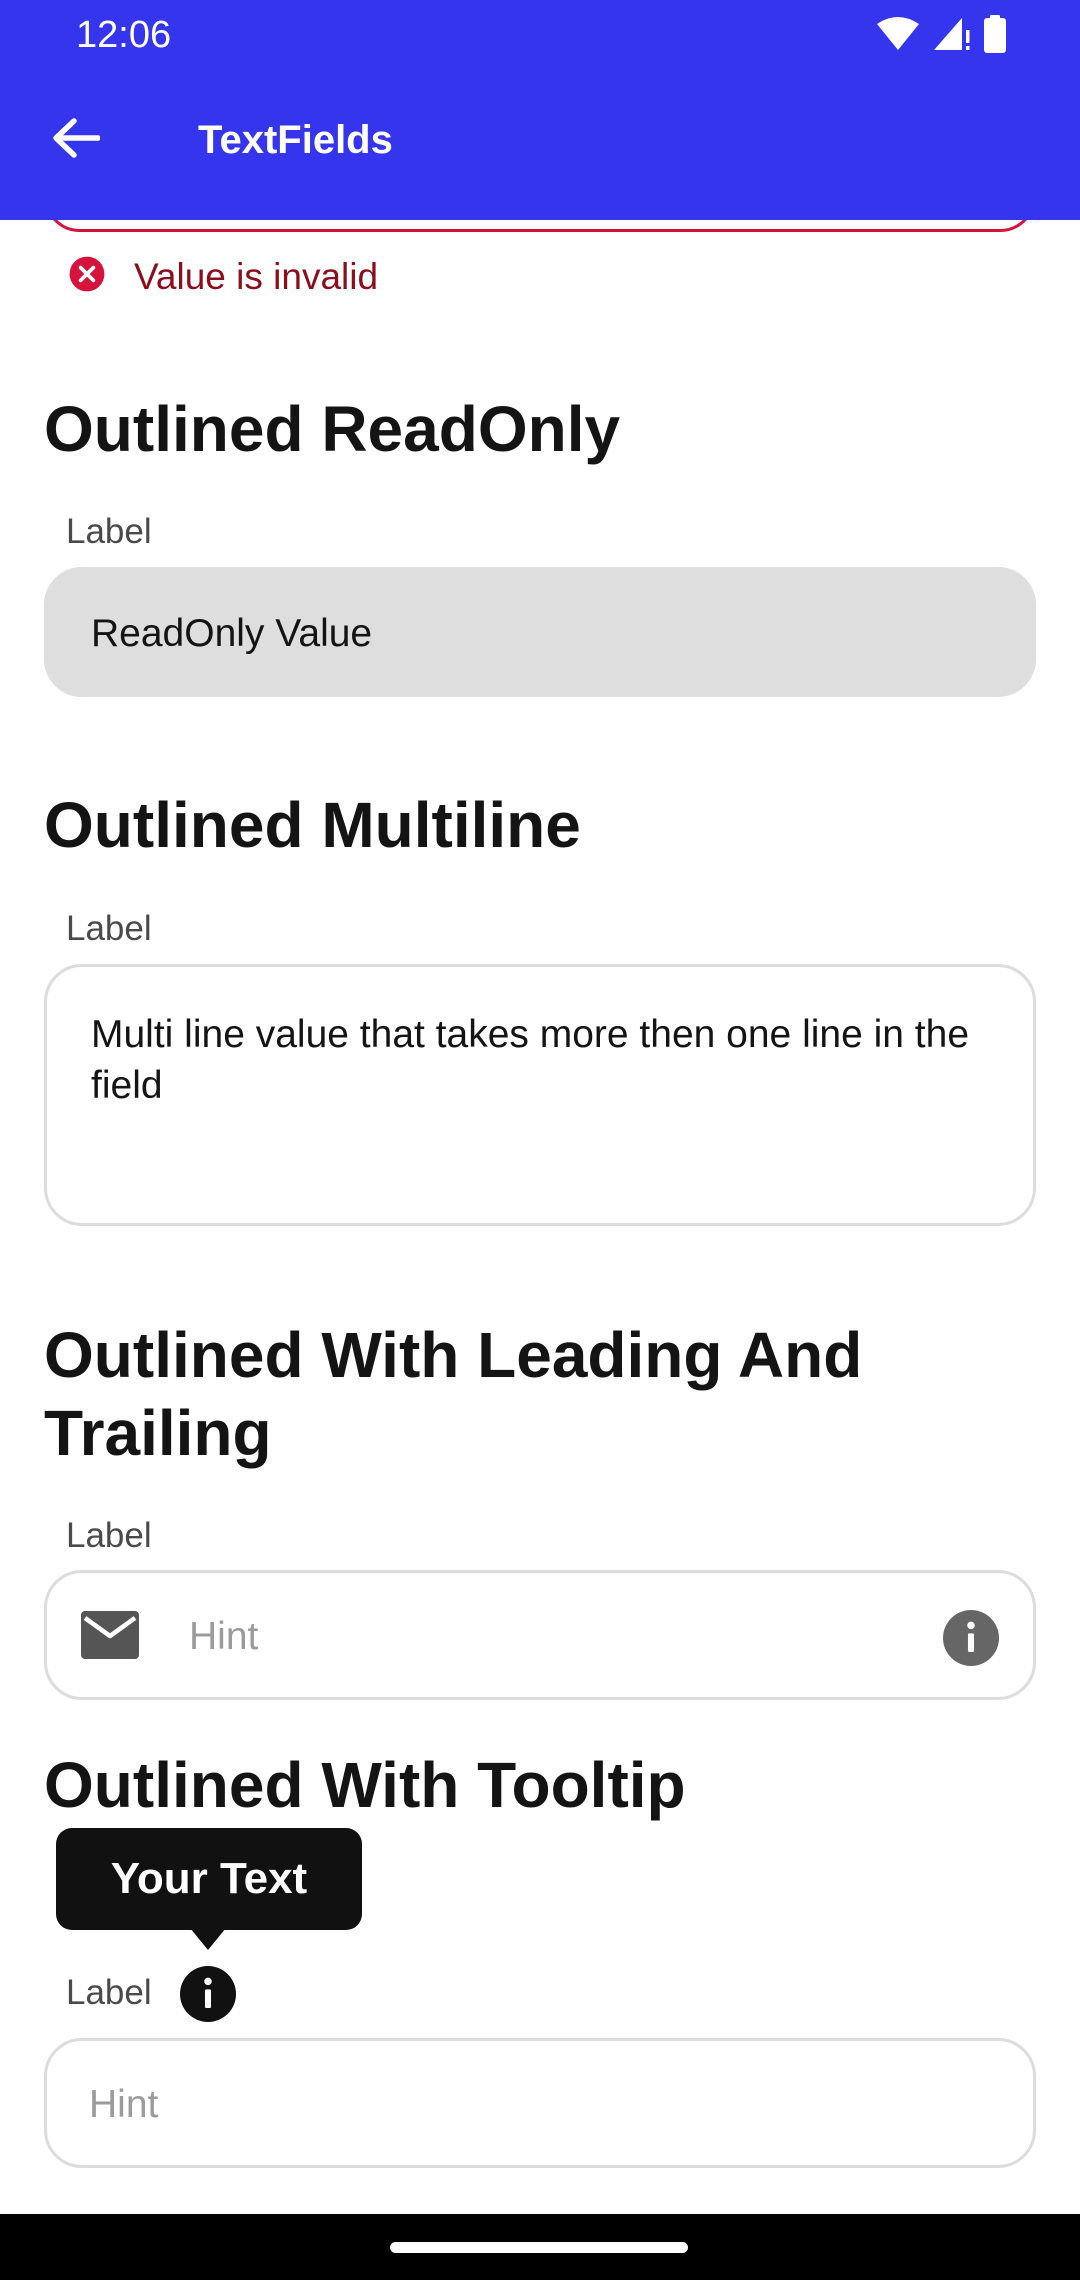  What do you see at coordinates (109, 1535) in the screenshot?
I see `leading-trailing-field-label: Label` at bounding box center [109, 1535].